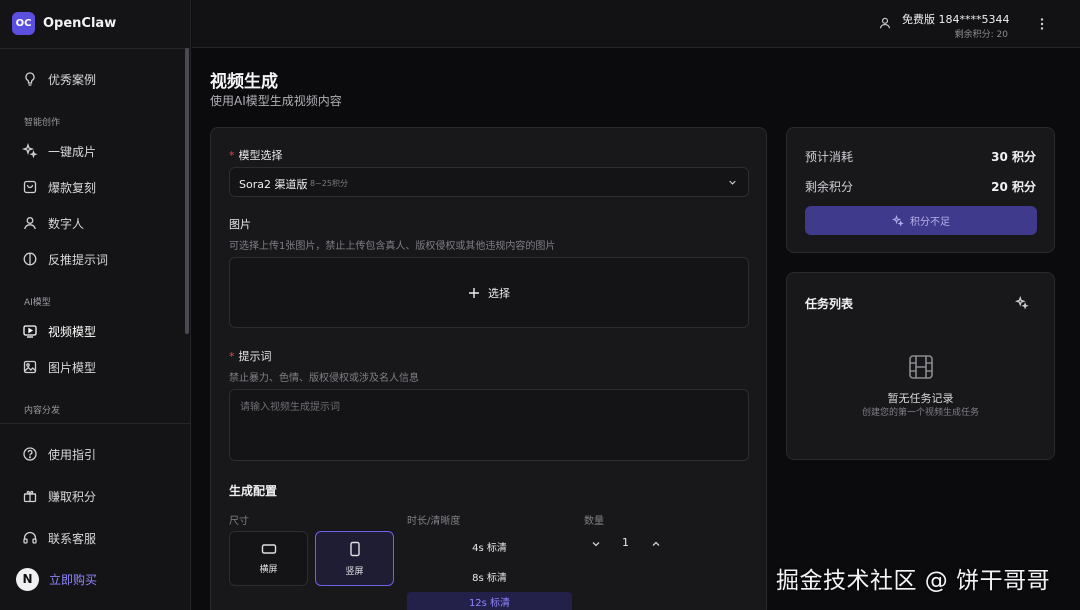  Describe the element at coordinates (930, 222) in the screenshot. I see `insufficient-points-label: 积分不足` at that location.